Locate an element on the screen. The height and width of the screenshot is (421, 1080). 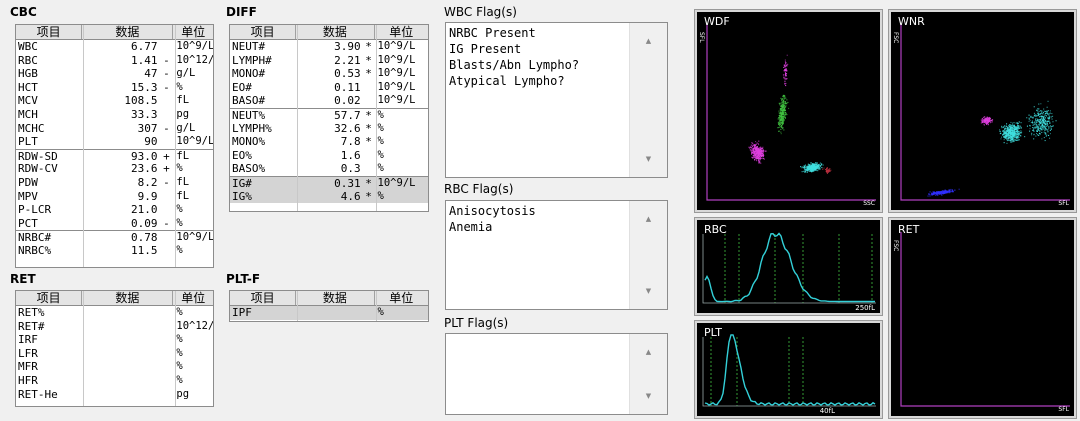
table-row: NEUT% 57.7 *% is located at coordinates (329, 114).